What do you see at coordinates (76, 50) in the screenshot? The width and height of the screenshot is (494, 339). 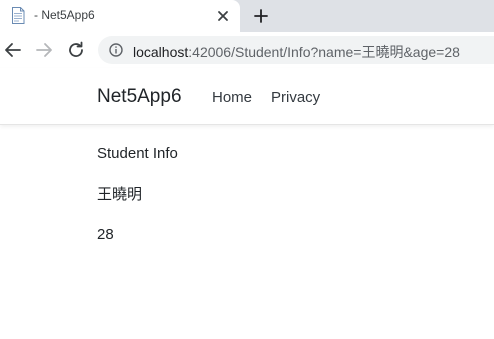 I see `reload-icon` at bounding box center [76, 50].